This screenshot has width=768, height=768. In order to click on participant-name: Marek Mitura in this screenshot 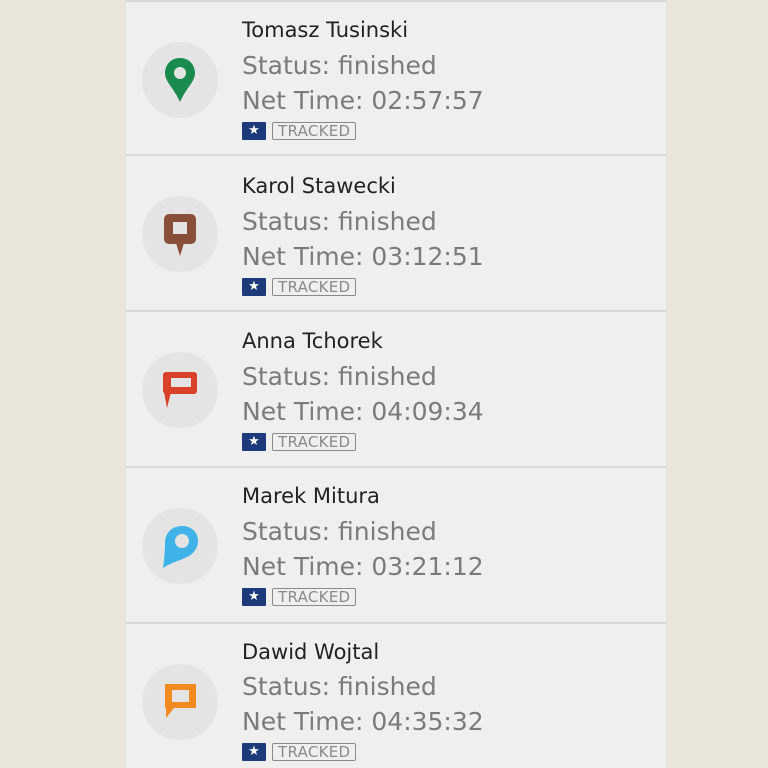, I will do `click(311, 496)`.